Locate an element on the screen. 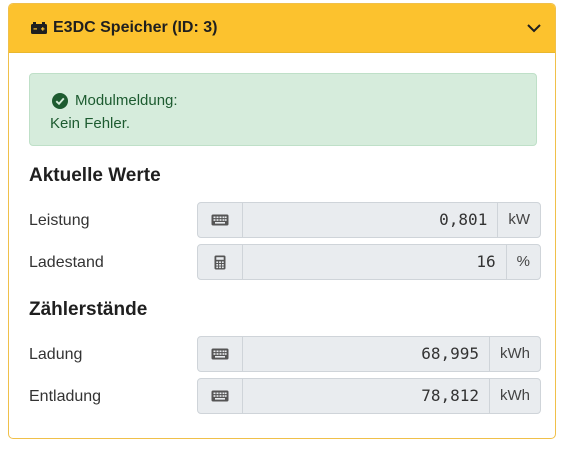  row-ladestand: Ladestand 16 % is located at coordinates (285, 263).